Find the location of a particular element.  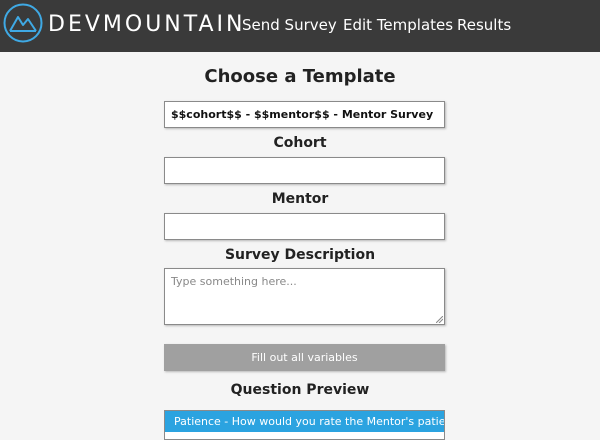

nav-edit-templates: Edit Templates is located at coordinates (398, 25).